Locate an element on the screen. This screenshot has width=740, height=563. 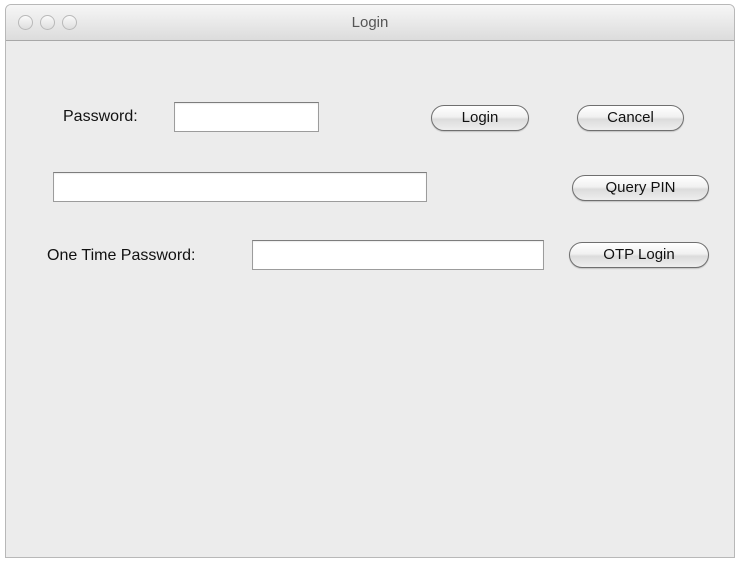
title-bar: Login is located at coordinates (370, 23).